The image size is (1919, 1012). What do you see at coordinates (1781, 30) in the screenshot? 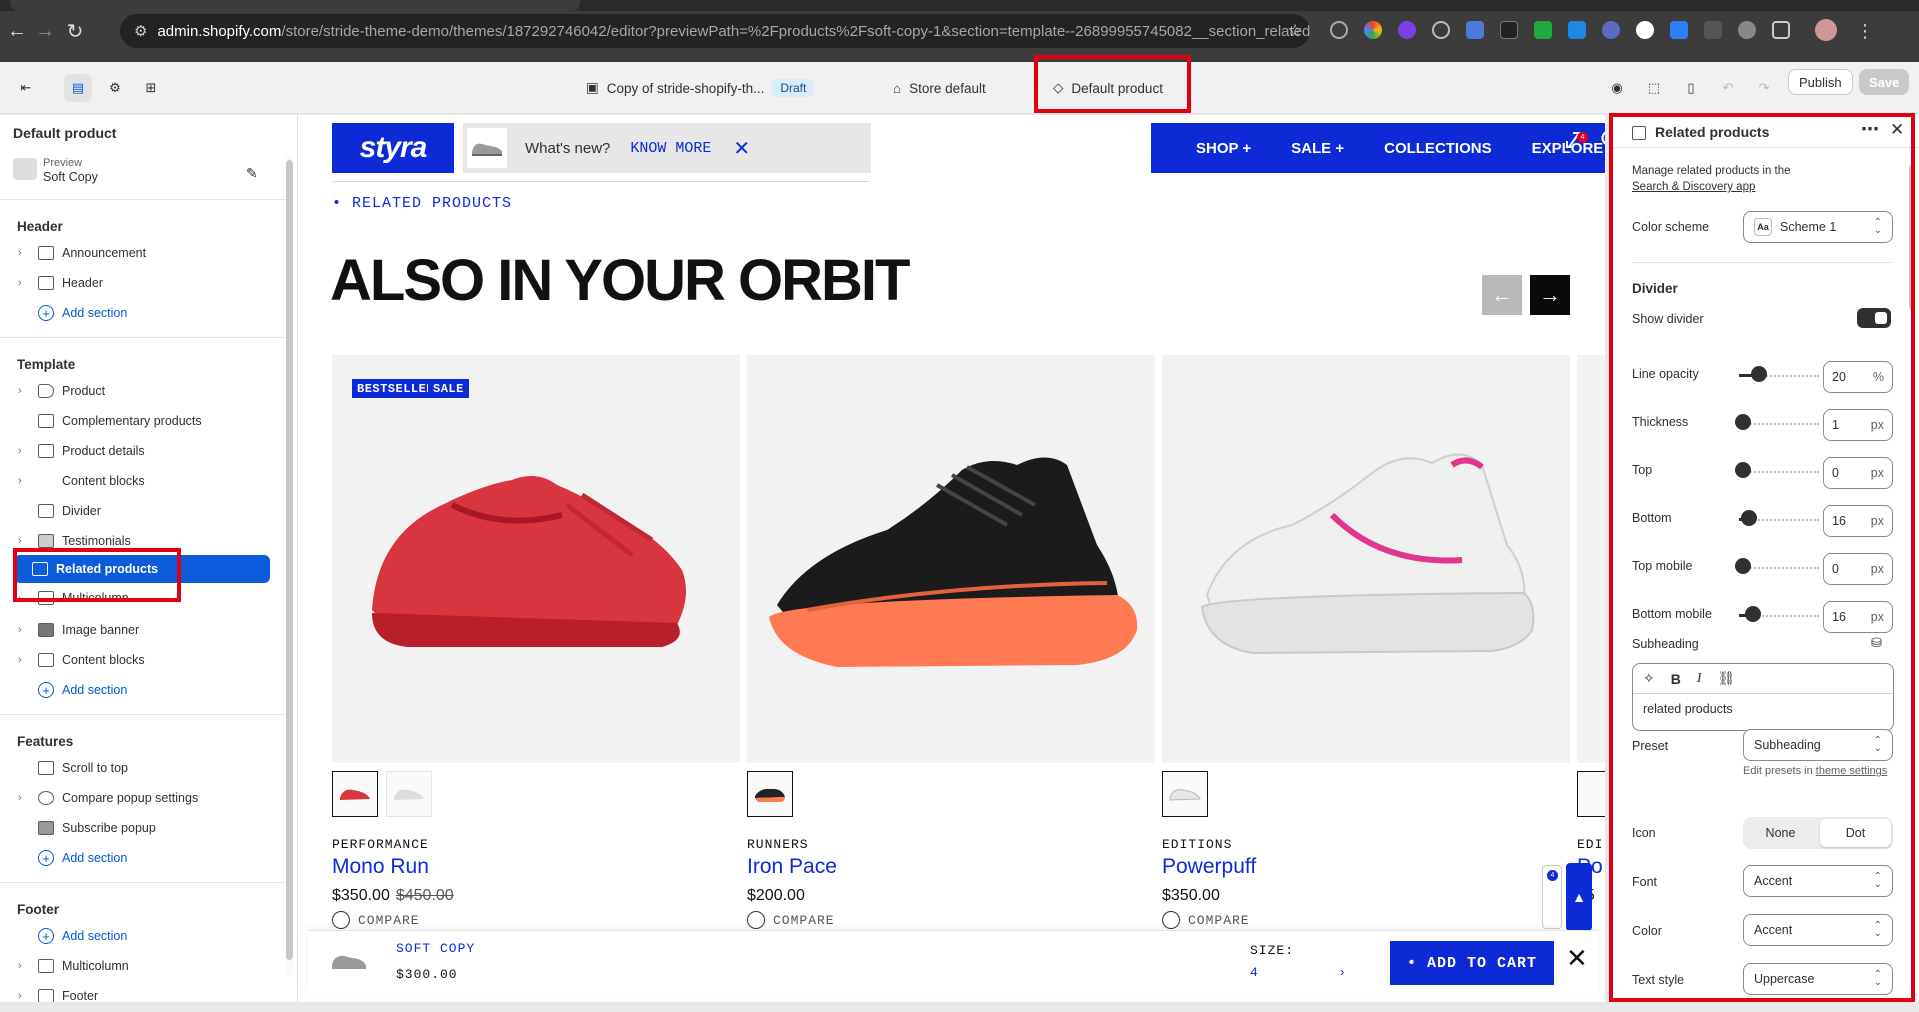
I see `extensions-puzzle-icon` at bounding box center [1781, 30].